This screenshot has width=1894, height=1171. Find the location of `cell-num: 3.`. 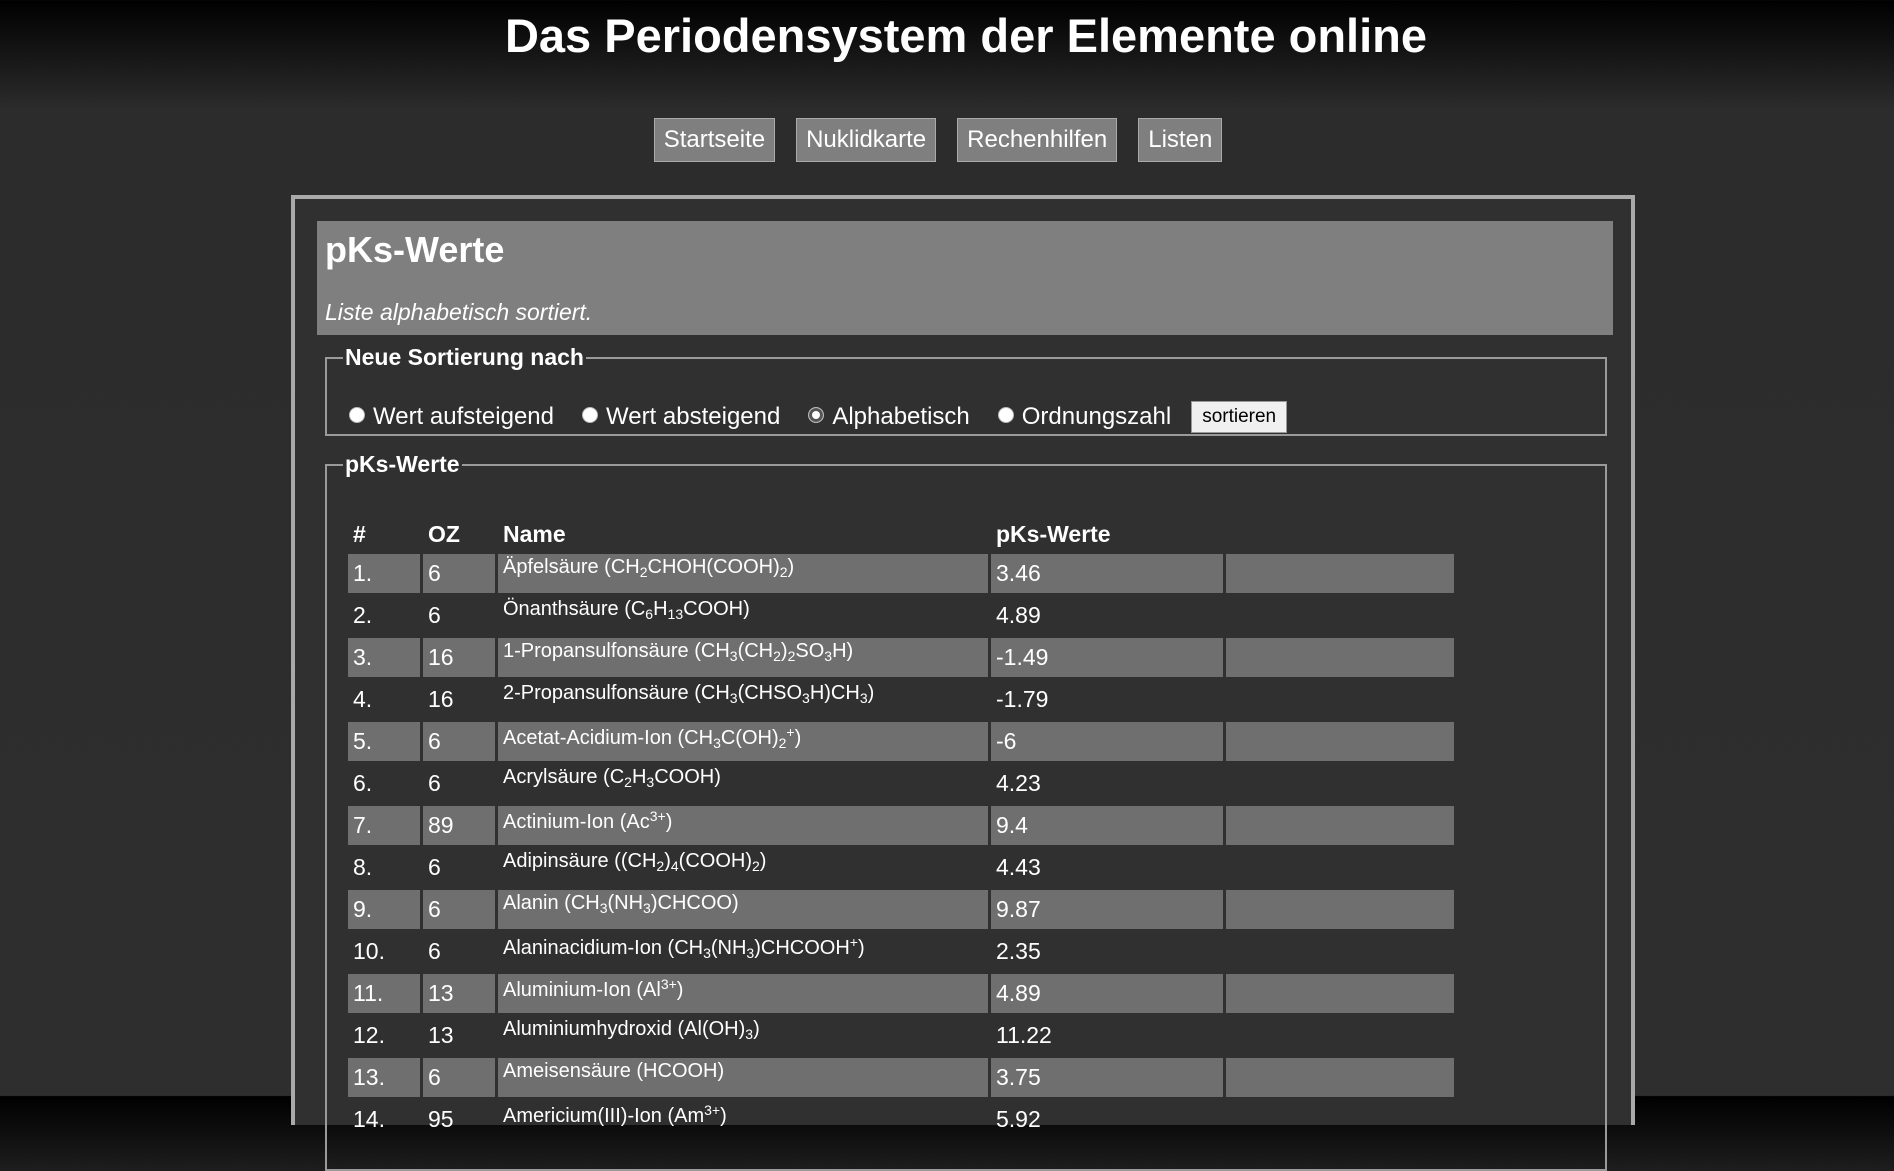

cell-num: 3. is located at coordinates (384, 657).